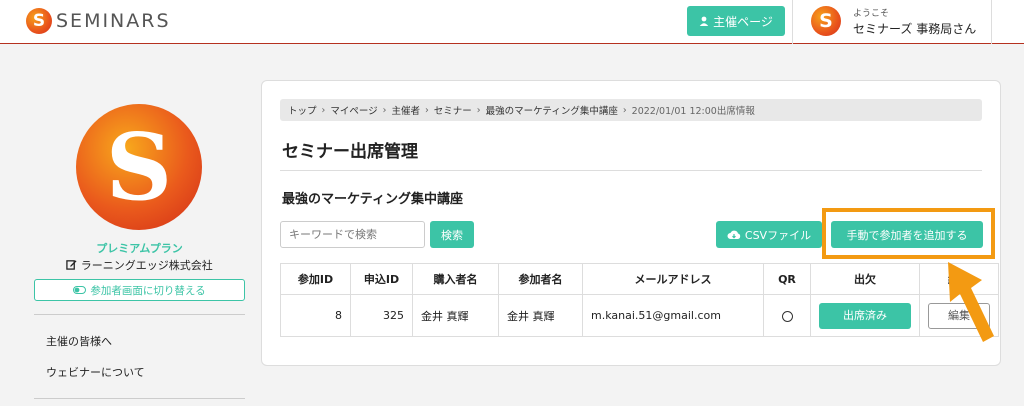 This screenshot has height=406, width=1024. What do you see at coordinates (146, 265) in the screenshot?
I see `company-label: ラーニングエッジ株式会社` at bounding box center [146, 265].